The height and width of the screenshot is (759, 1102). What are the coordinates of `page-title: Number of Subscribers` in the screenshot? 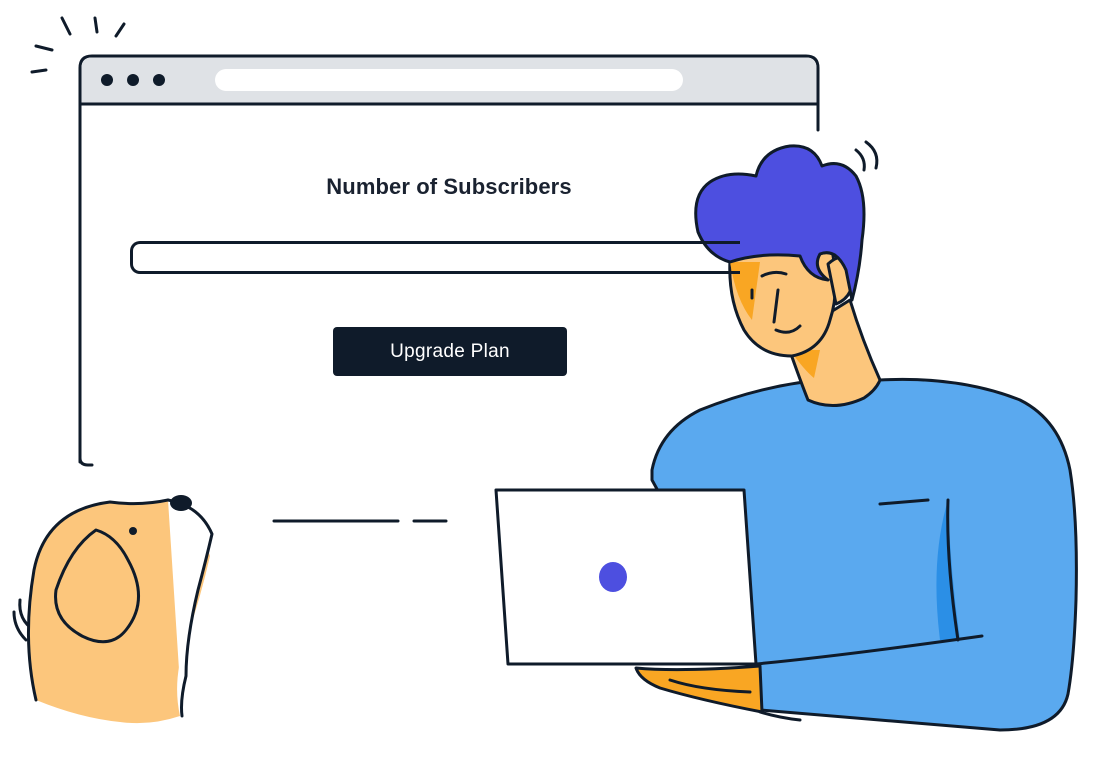 It's located at (449, 186).